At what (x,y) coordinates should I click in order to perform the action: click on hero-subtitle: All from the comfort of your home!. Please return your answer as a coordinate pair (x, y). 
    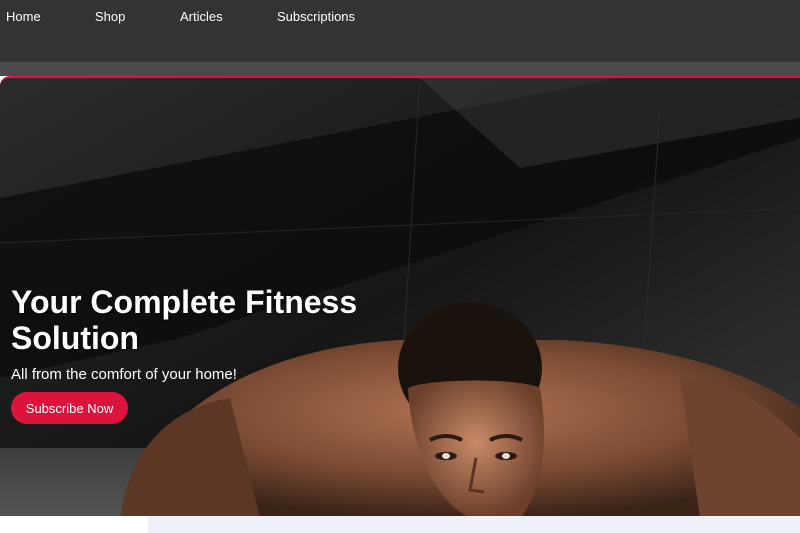
    Looking at the image, I should click on (124, 374).